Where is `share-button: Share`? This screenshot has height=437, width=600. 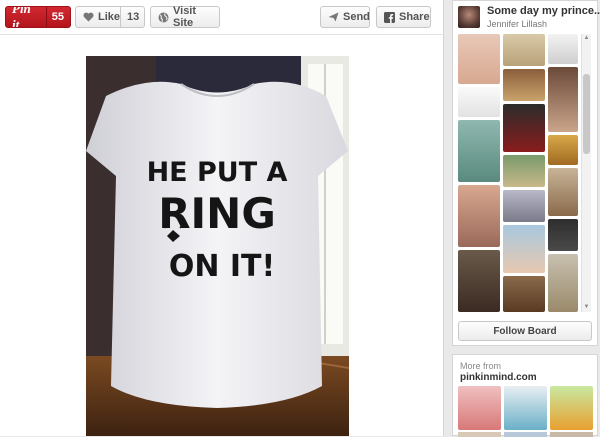
share-button: Share is located at coordinates (403, 17).